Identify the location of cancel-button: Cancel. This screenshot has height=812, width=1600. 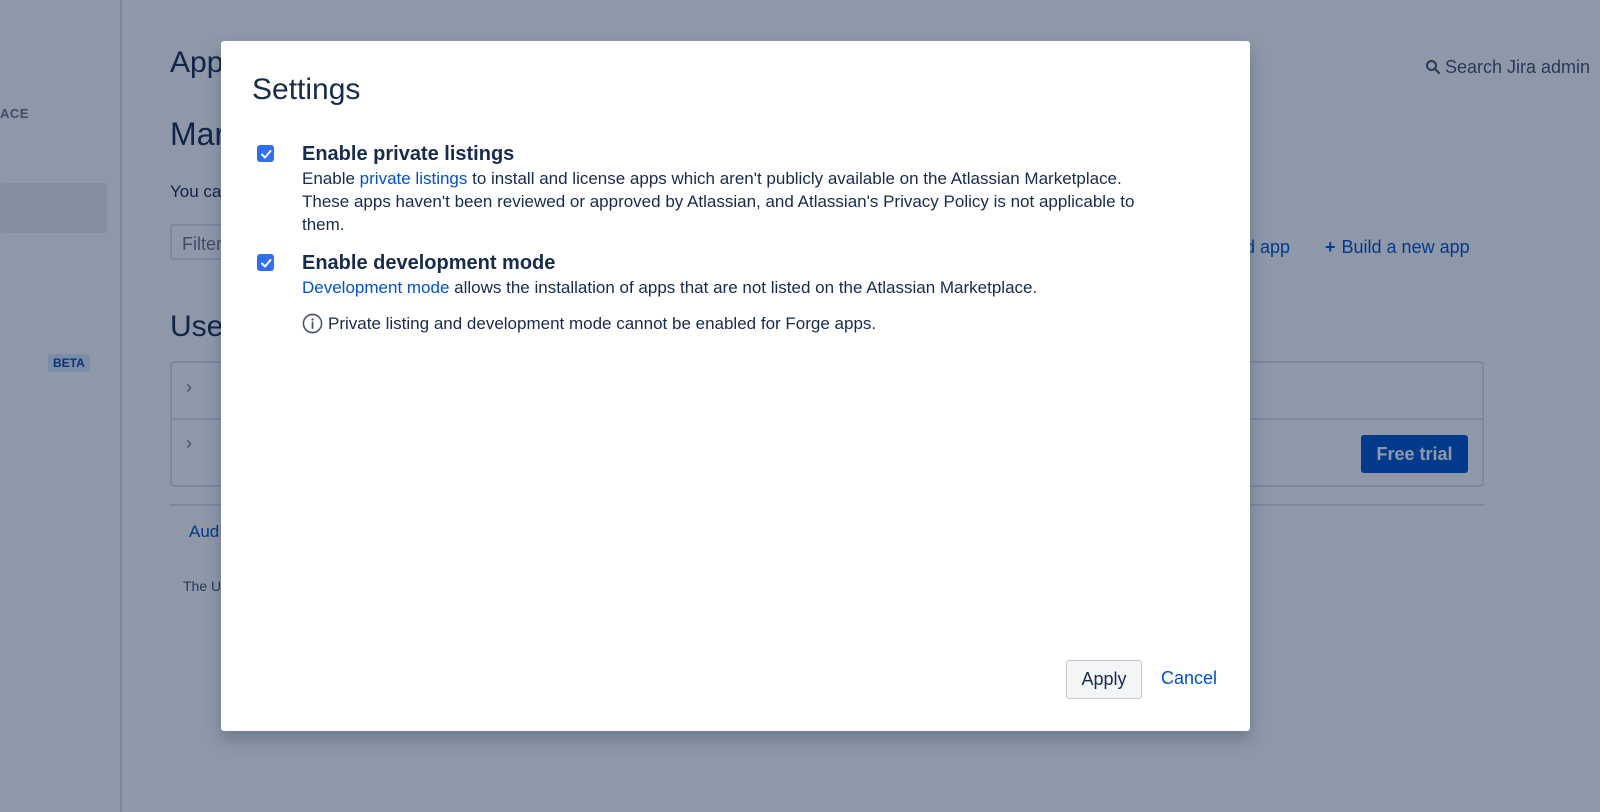
(1189, 678).